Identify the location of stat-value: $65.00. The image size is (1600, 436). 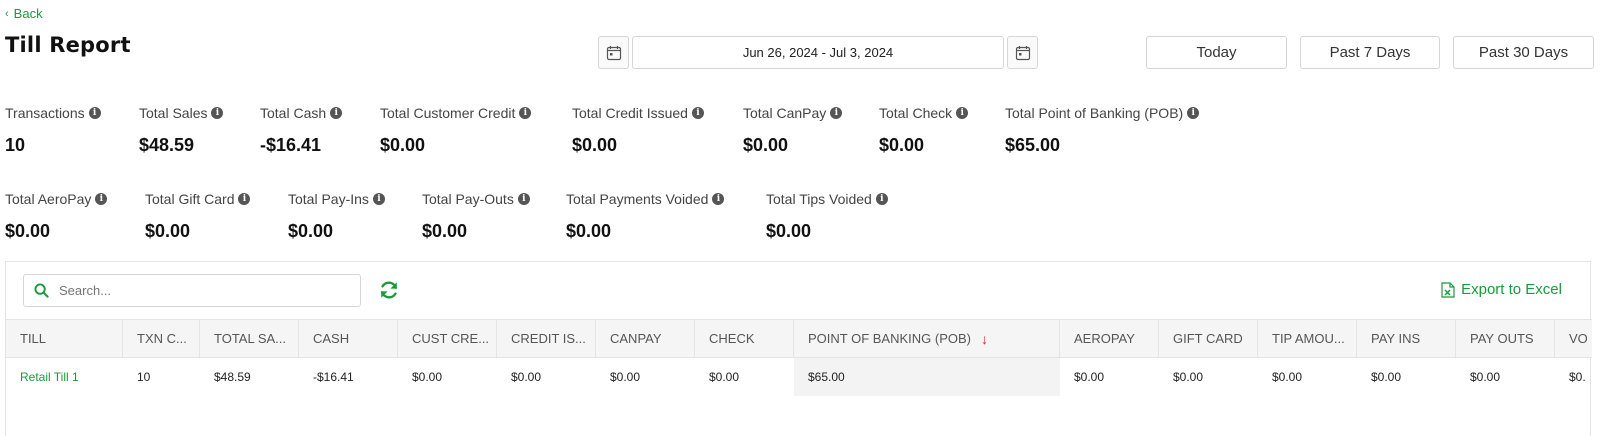
(1033, 145).